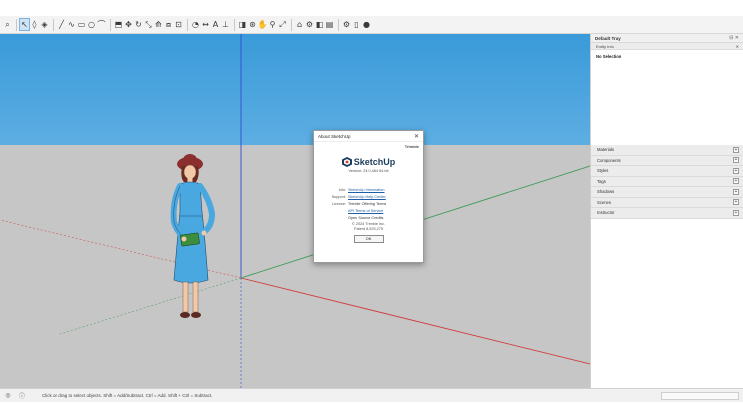 This screenshot has height=418, width=743. What do you see at coordinates (601, 181) in the screenshot?
I see `tray-panel-label: Tags` at bounding box center [601, 181].